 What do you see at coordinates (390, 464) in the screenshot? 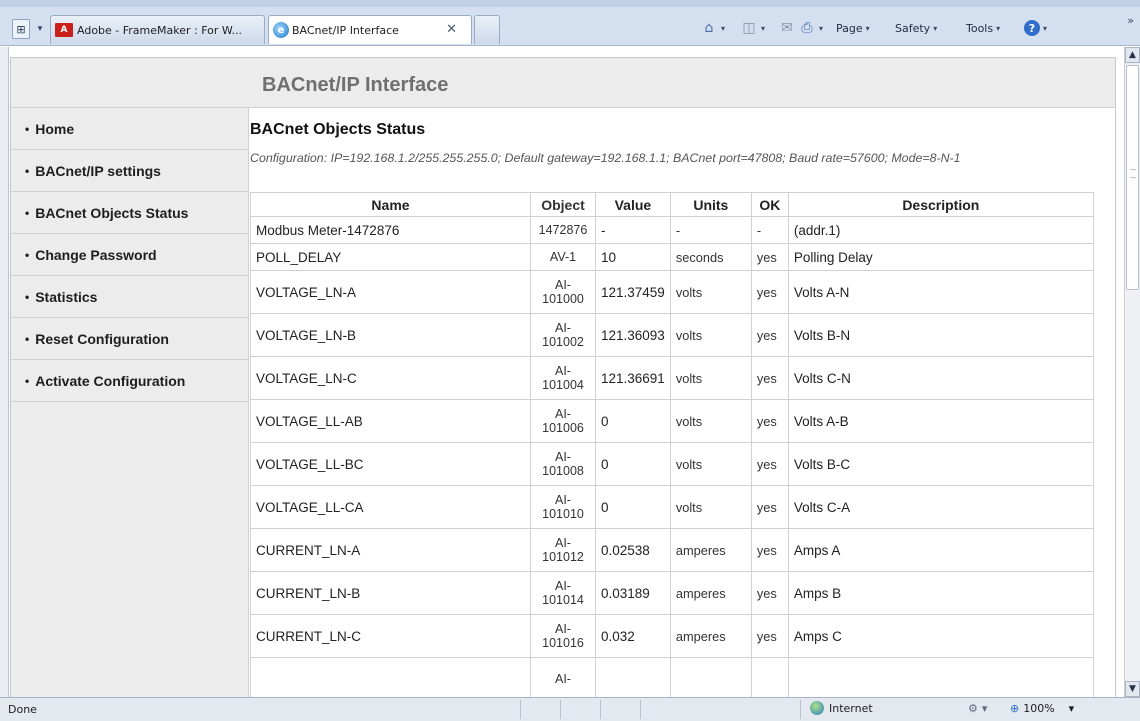
I see `cell-name: VOLTAGE_LL-BC` at bounding box center [390, 464].